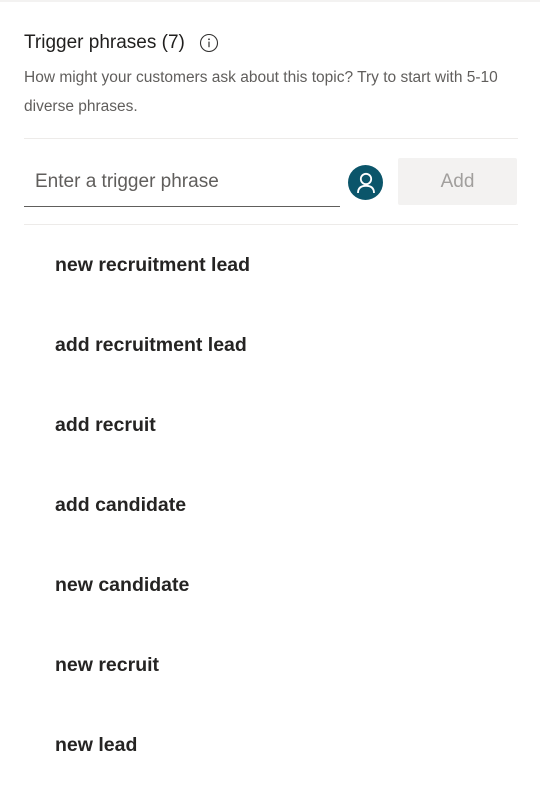 This screenshot has width=540, height=805. Describe the element at coordinates (152, 445) in the screenshot. I see `phrase-item: add recruit` at that location.